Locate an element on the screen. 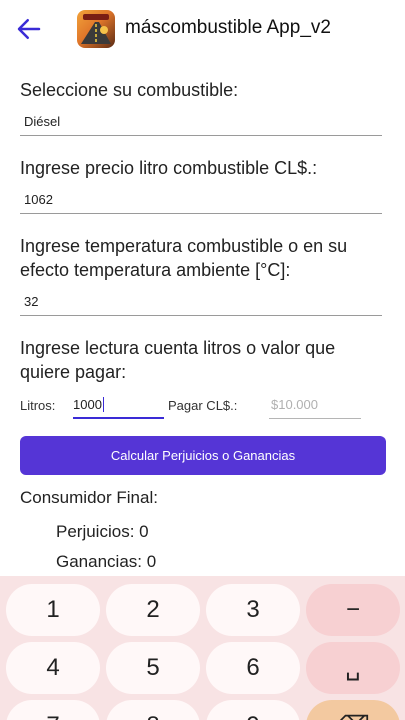 Image resolution: width=405 pixels, height=720 pixels. text-caret is located at coordinates (103, 404).